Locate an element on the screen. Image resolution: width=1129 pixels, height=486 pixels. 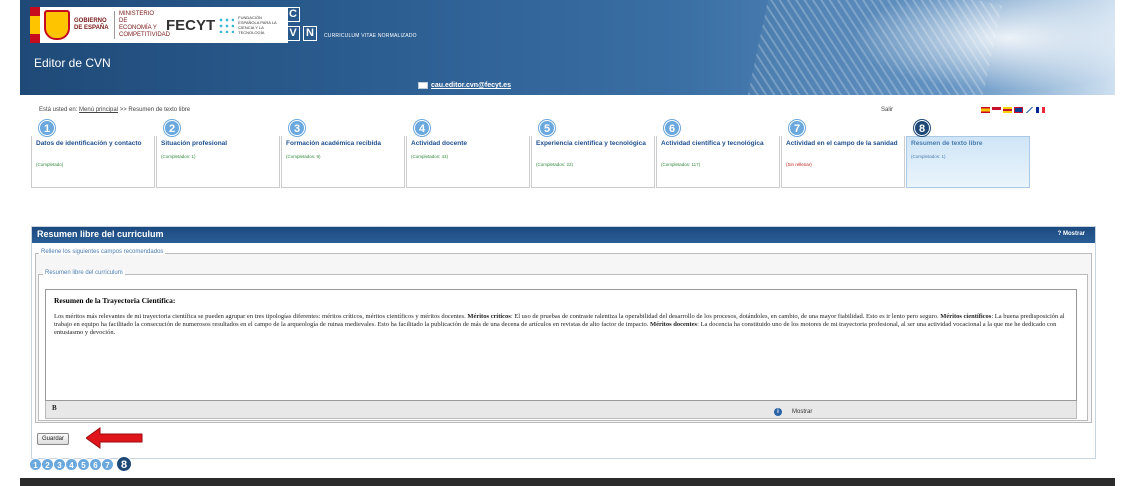
fecyt-dots-icon is located at coordinates (226, 25).